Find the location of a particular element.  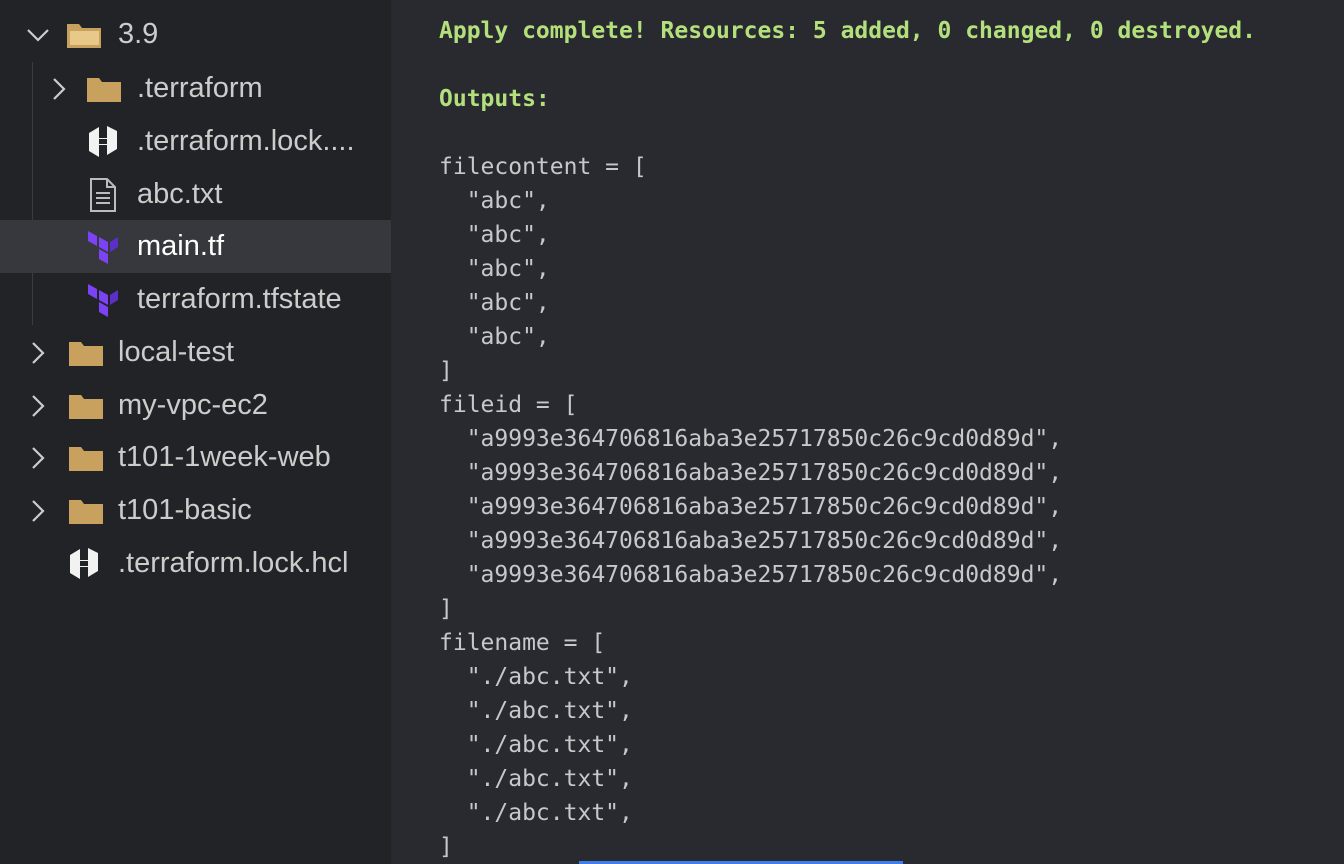

tree-item-label: .terraform.lock.hcl is located at coordinates (233, 563).